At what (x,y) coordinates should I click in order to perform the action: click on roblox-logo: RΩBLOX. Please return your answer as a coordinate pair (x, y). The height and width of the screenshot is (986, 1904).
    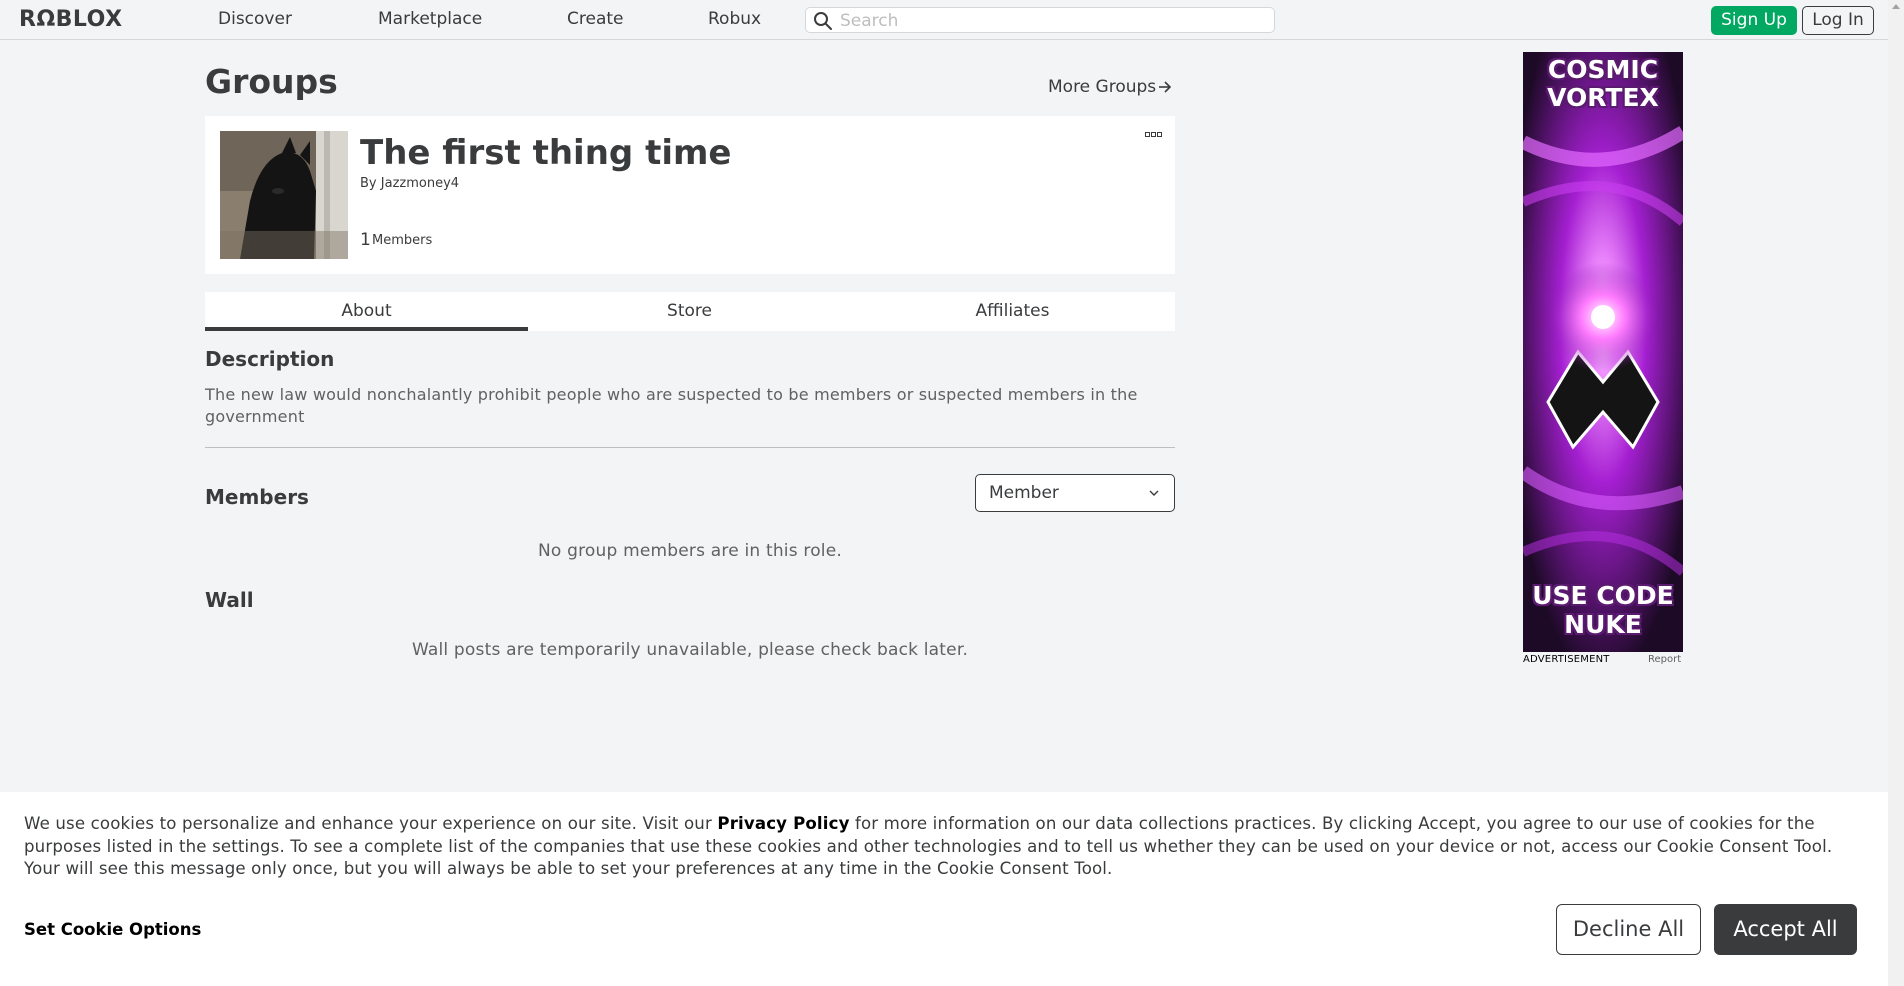
    Looking at the image, I should click on (71, 20).